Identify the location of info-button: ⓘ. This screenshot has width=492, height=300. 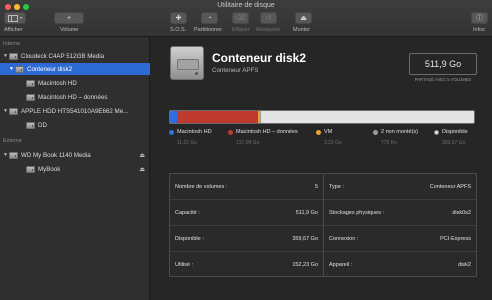
(479, 18).